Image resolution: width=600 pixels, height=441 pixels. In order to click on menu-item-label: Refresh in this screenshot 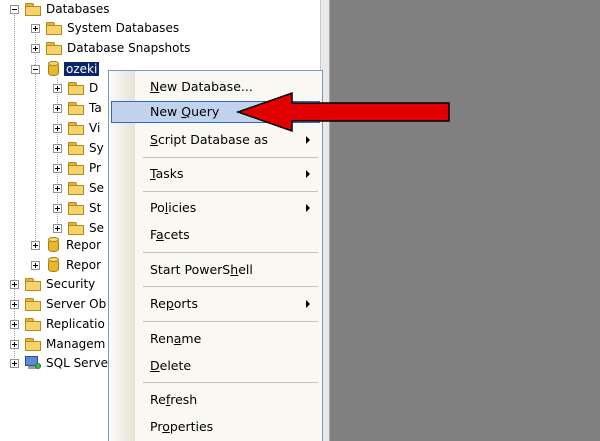, I will do `click(173, 399)`.